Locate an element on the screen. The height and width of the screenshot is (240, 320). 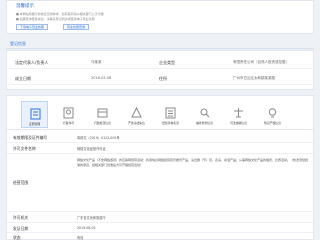
scale-icon is located at coordinates (238, 113).